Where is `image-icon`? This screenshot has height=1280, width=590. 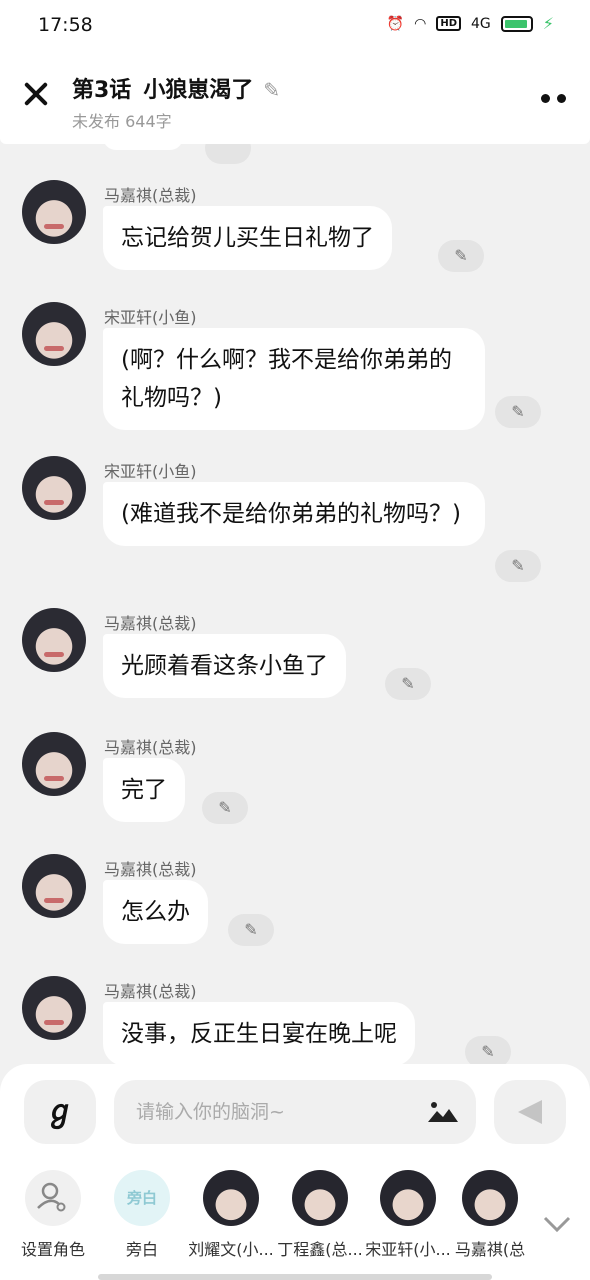 image-icon is located at coordinates (443, 1112).